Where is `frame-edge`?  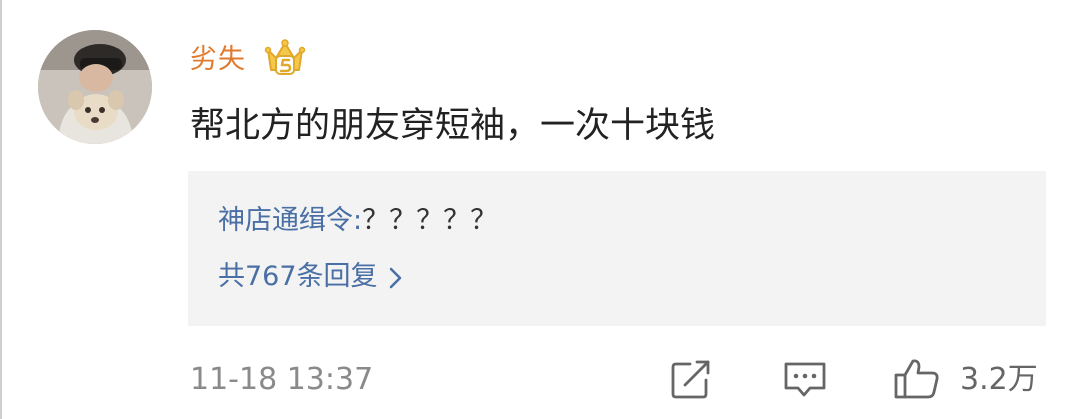 frame-edge is located at coordinates (1, 209).